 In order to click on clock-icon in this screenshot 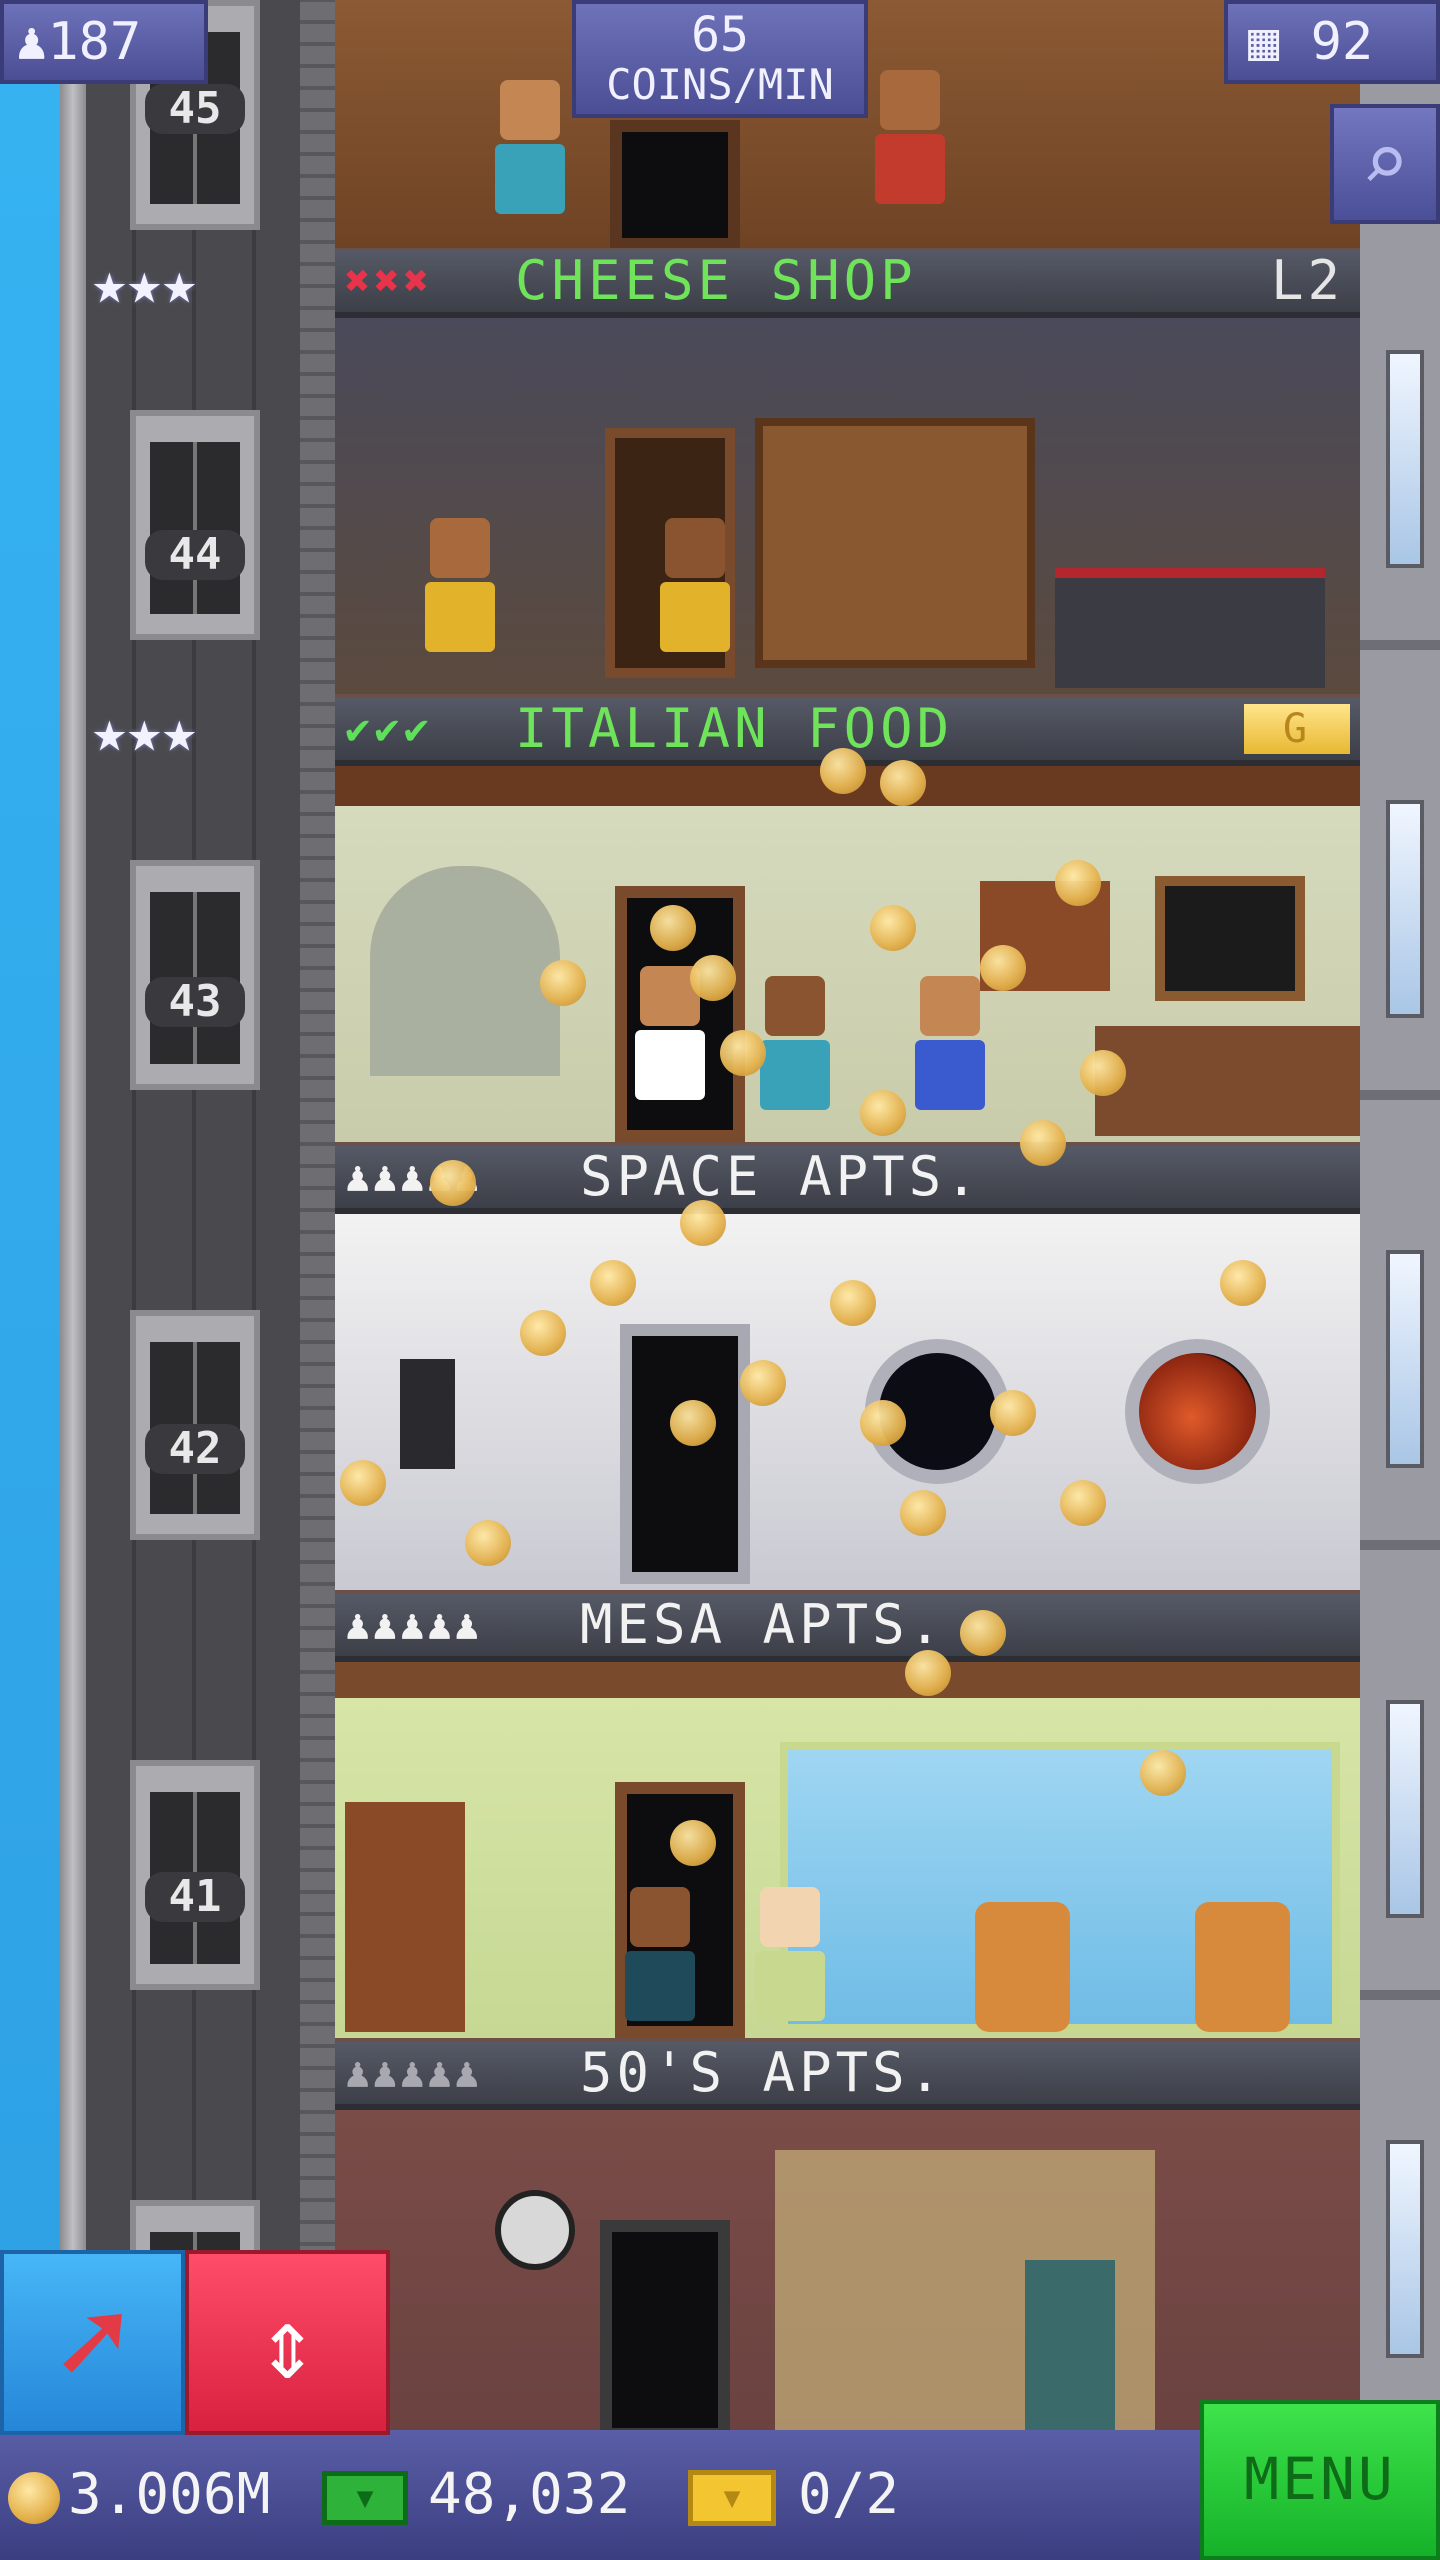, I will do `click(535, 2230)`.